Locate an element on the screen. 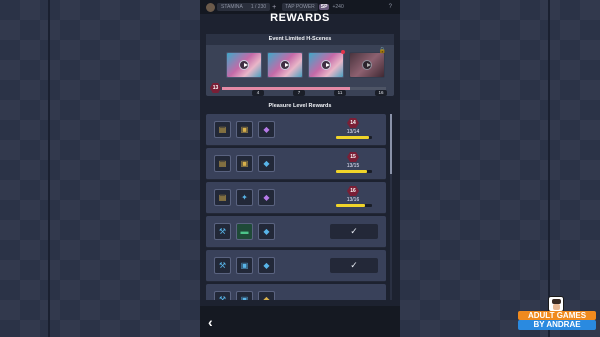  reward-row: ⚒ ▣ ◆ is located at coordinates (296, 292).